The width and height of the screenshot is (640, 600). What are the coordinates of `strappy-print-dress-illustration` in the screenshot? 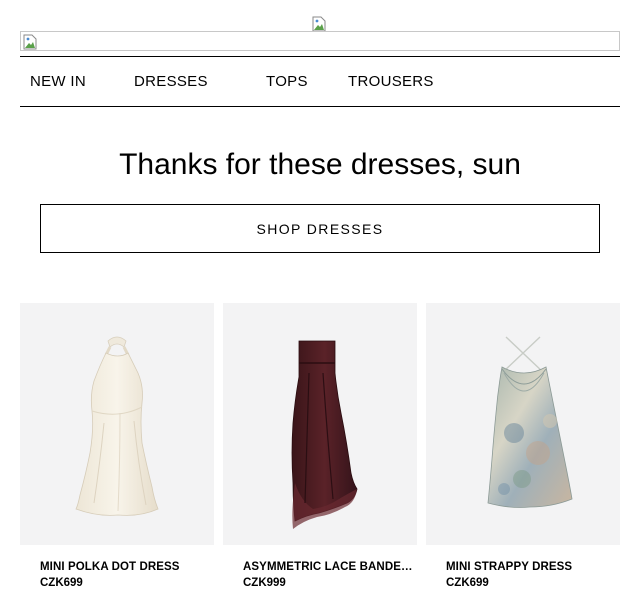 It's located at (530, 422).